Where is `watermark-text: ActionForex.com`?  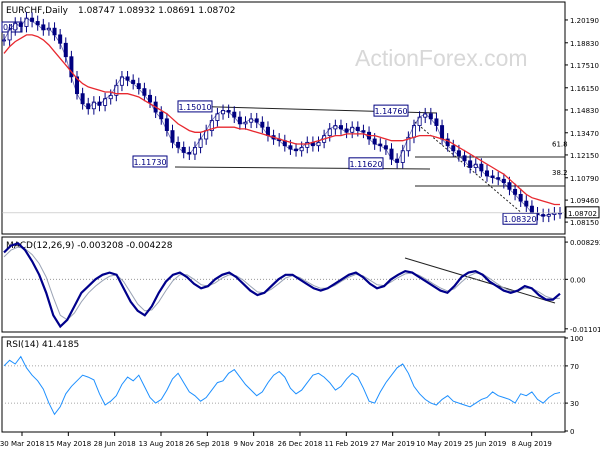 watermark-text: ActionForex.com is located at coordinates (441, 58).